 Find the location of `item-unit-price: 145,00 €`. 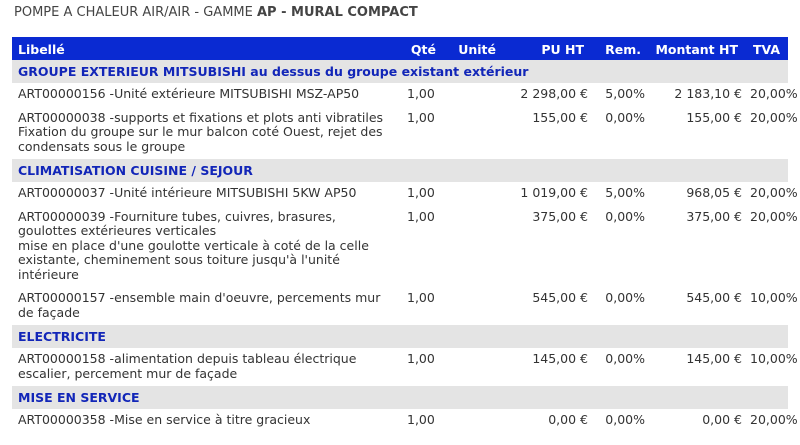

item-unit-price: 145,00 € is located at coordinates (548, 367).